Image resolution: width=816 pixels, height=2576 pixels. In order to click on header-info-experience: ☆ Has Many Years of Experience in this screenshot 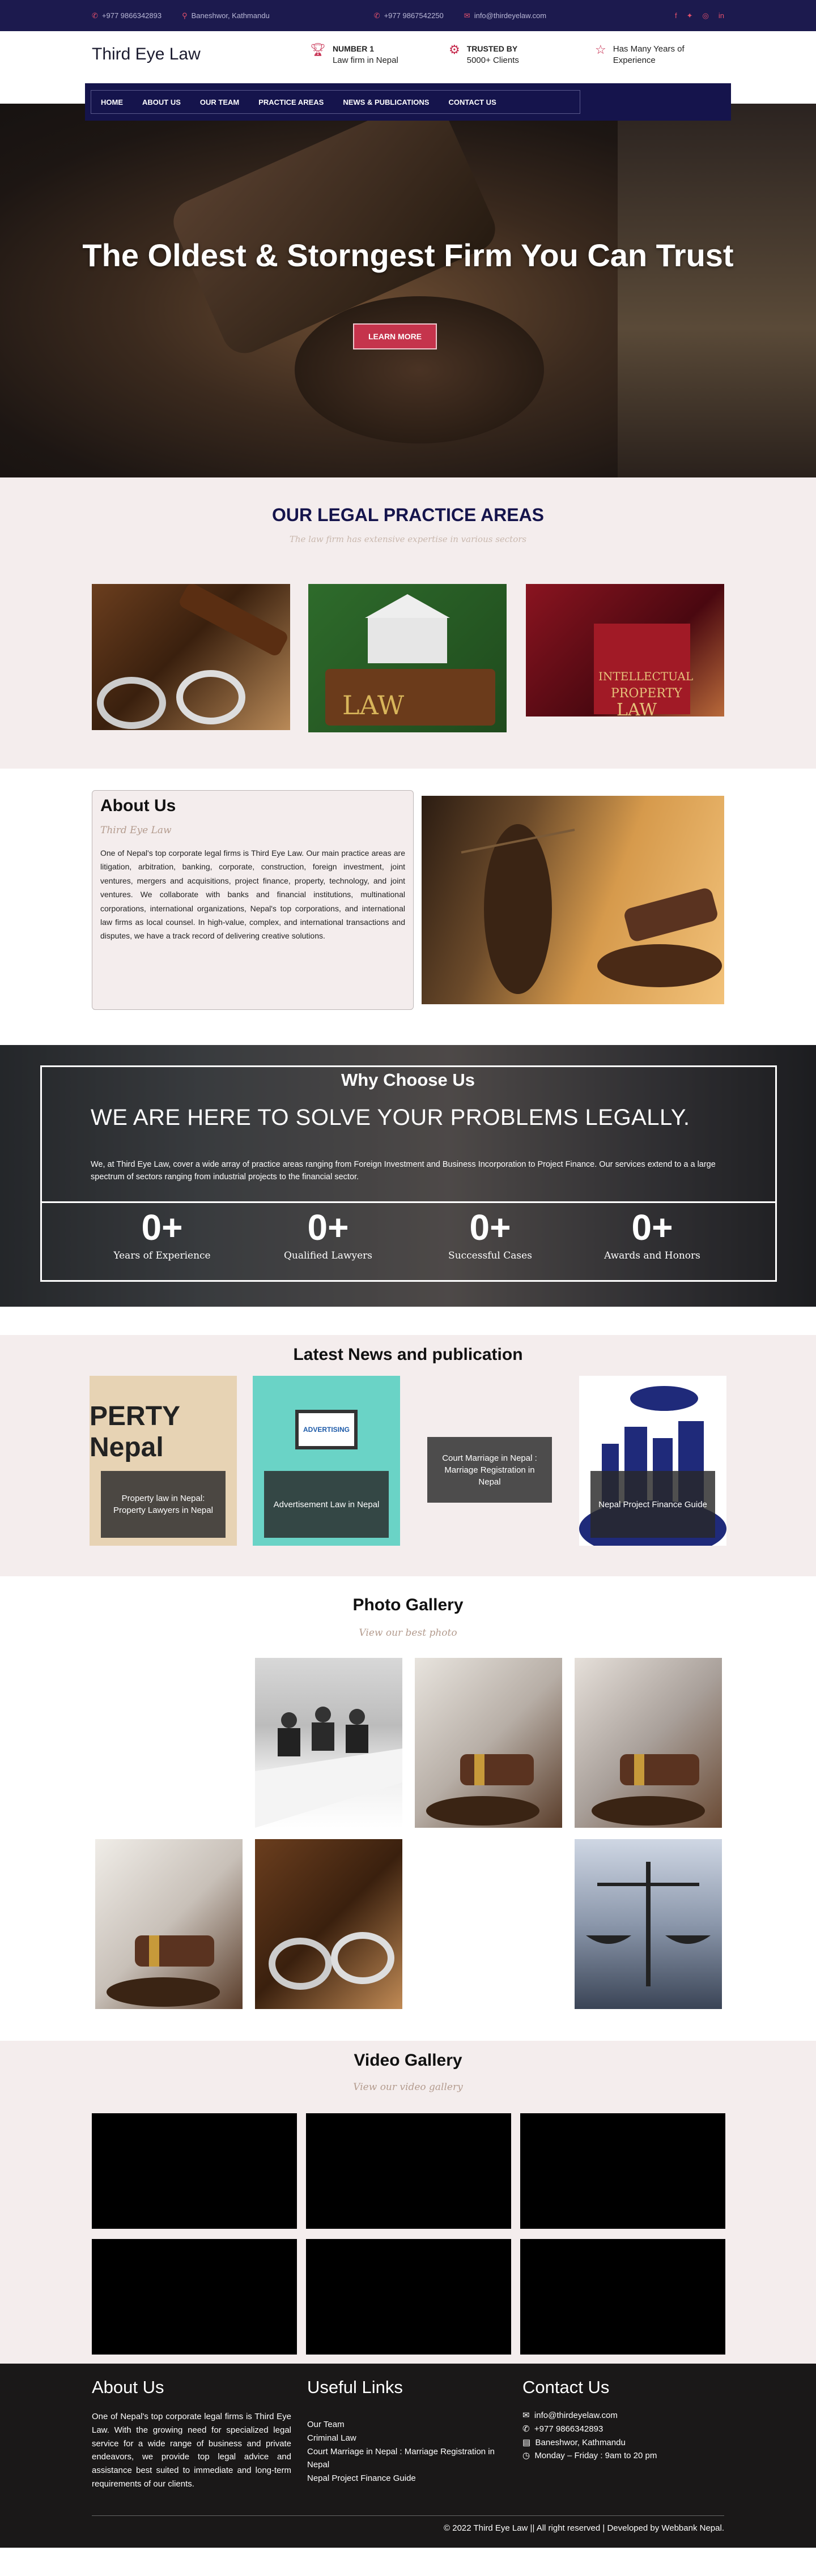, I will do `click(640, 53)`.